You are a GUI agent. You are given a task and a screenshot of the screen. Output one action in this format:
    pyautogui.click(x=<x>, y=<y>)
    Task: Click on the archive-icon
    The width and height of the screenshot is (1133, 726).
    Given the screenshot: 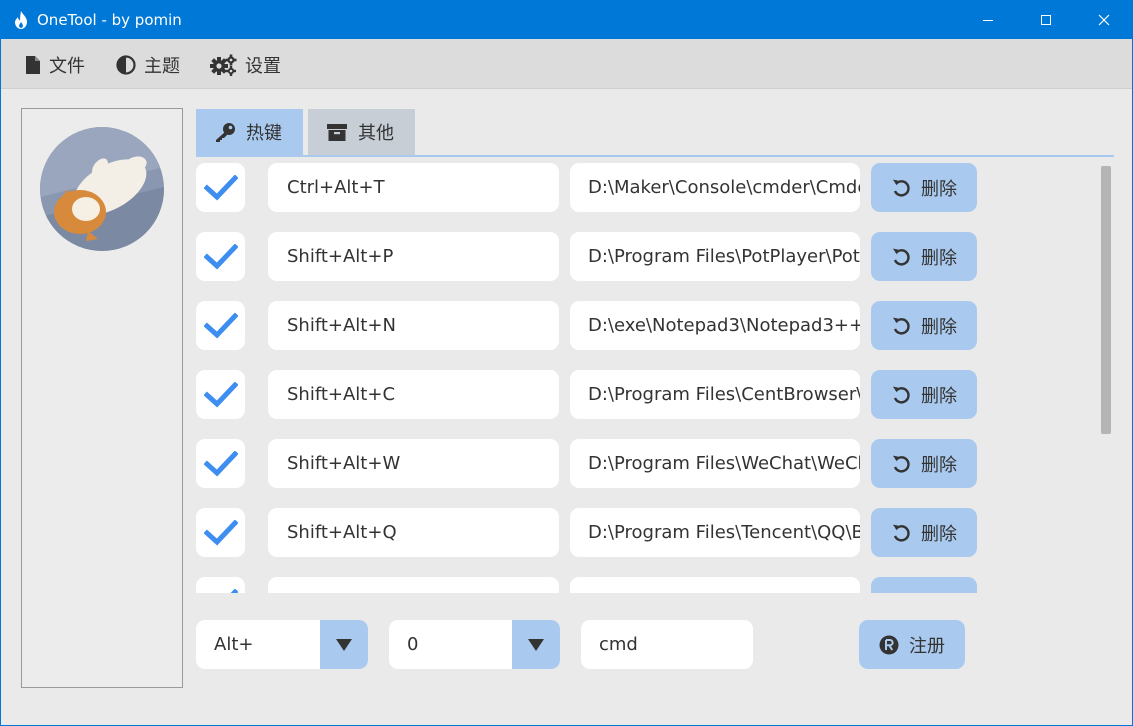 What is the action you would take?
    pyautogui.click(x=337, y=132)
    